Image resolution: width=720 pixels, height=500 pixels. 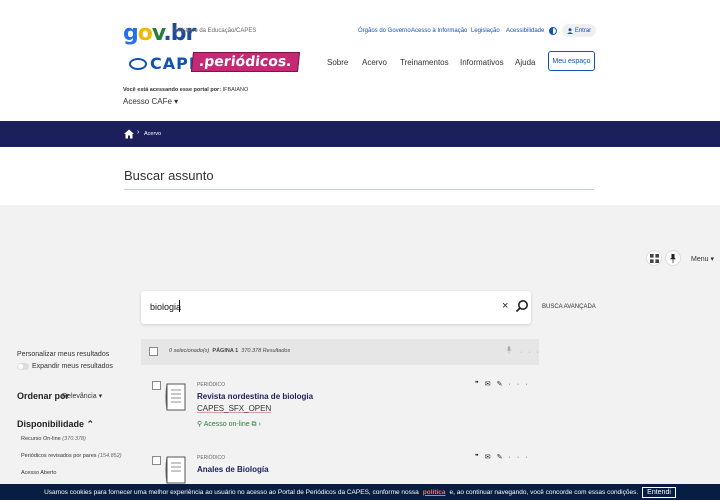 I want to click on nav-informativos: Informativos, so click(x=482, y=62).